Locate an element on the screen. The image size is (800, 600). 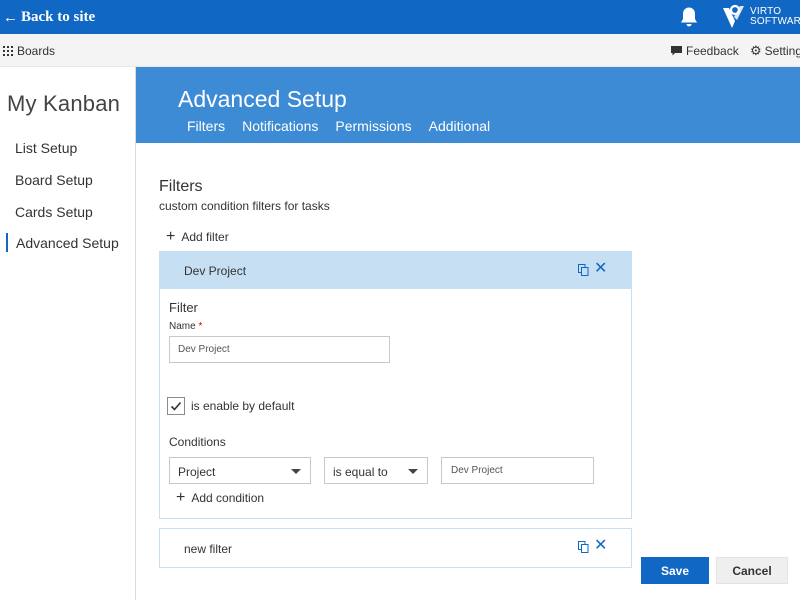
condition-operator-select: is equal to is located at coordinates (376, 470).